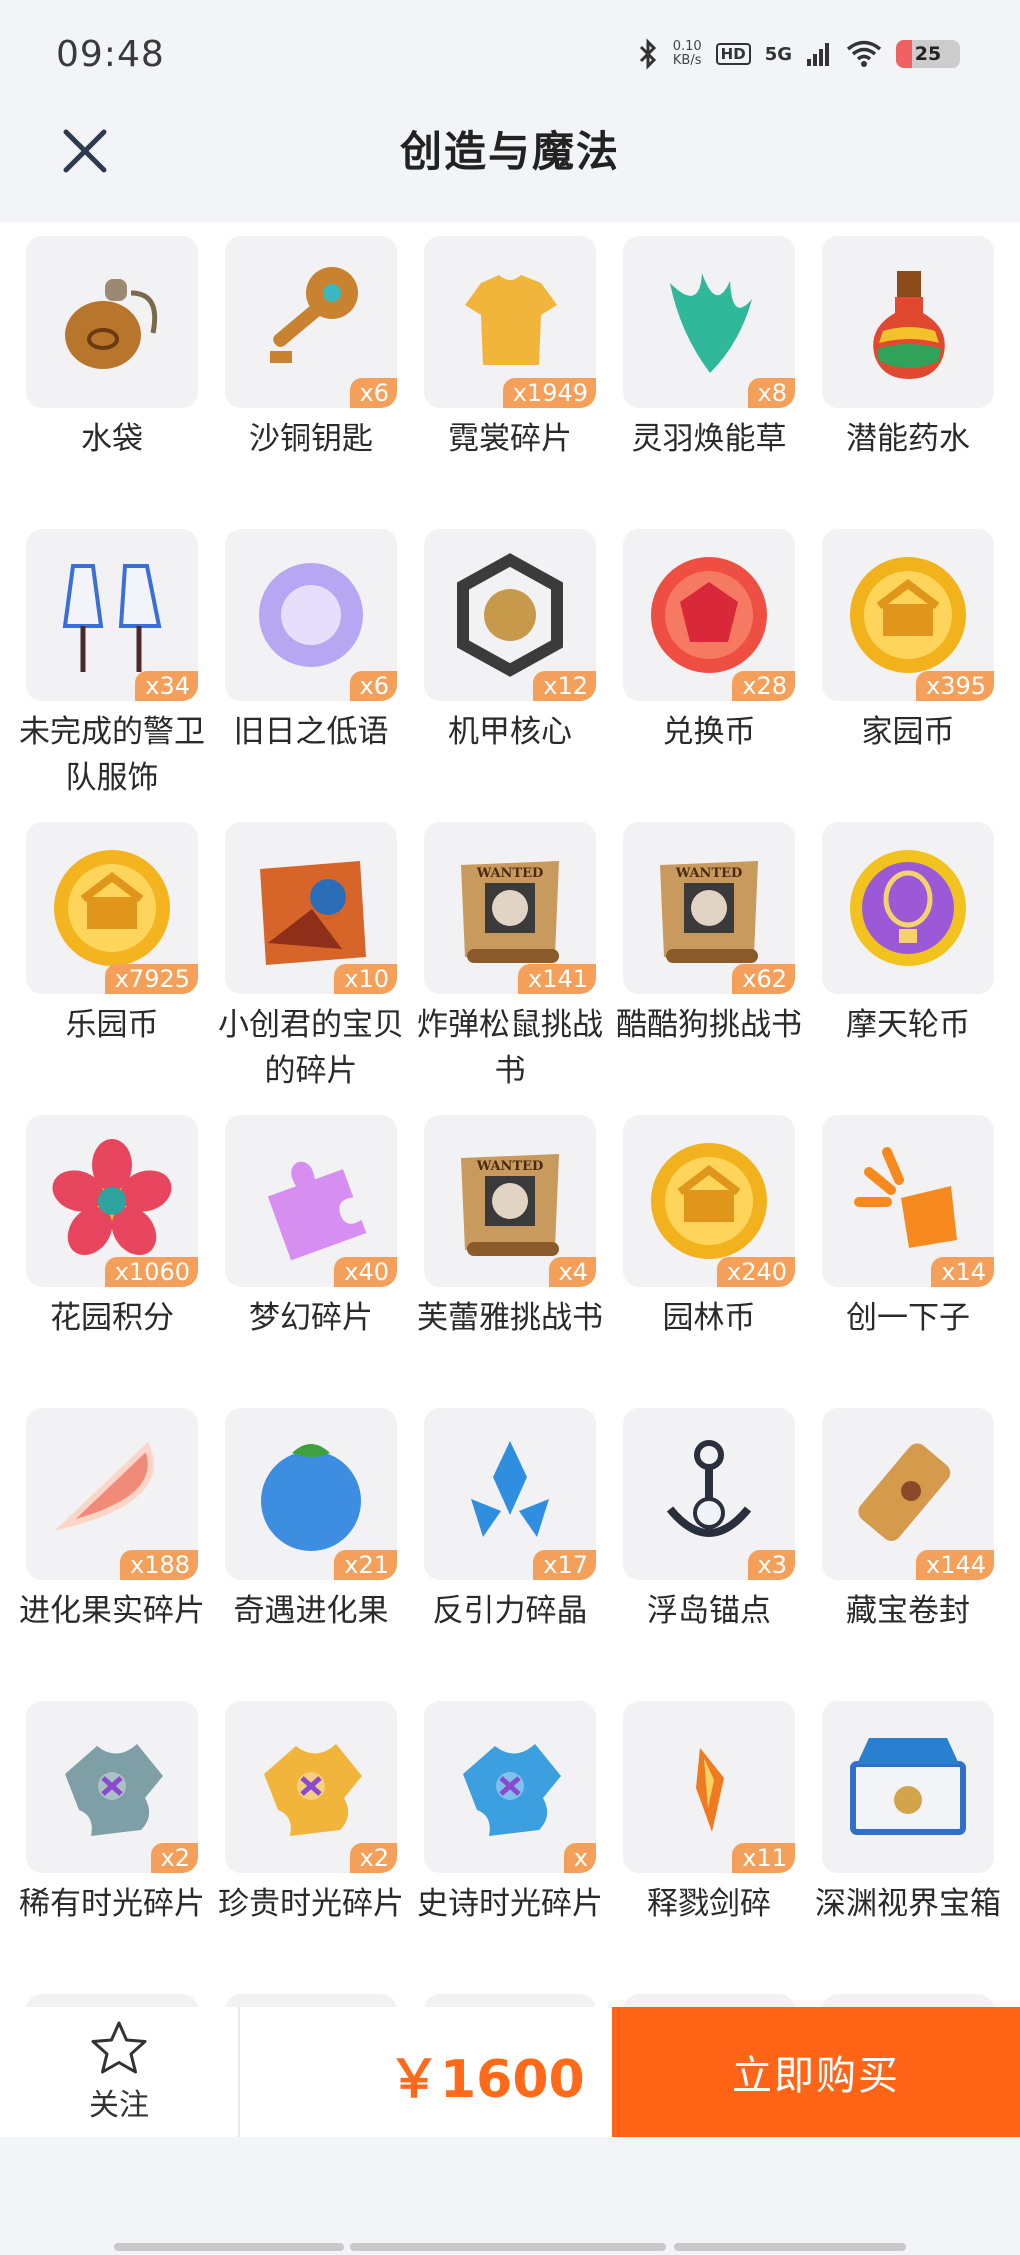 This screenshot has height=2255, width=1020. I want to click on item-card: WANTED x62 酷酷狗挑战书, so click(709, 968).